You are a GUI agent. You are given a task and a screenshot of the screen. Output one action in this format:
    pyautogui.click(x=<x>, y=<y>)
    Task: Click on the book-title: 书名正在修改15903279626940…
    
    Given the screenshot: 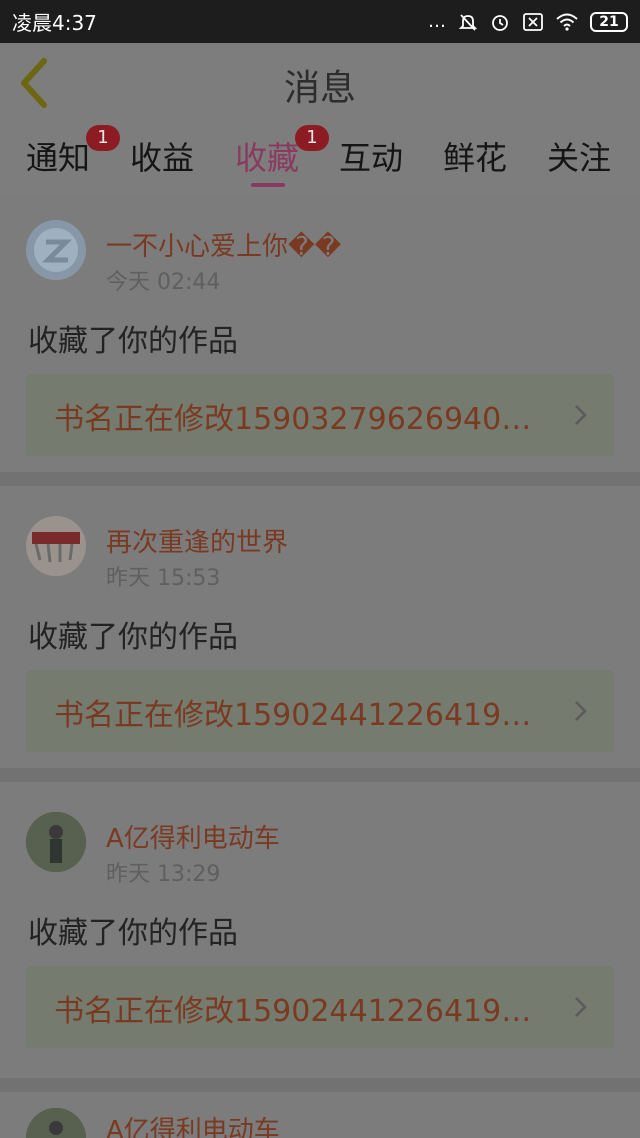 What is the action you would take?
    pyautogui.click(x=293, y=419)
    